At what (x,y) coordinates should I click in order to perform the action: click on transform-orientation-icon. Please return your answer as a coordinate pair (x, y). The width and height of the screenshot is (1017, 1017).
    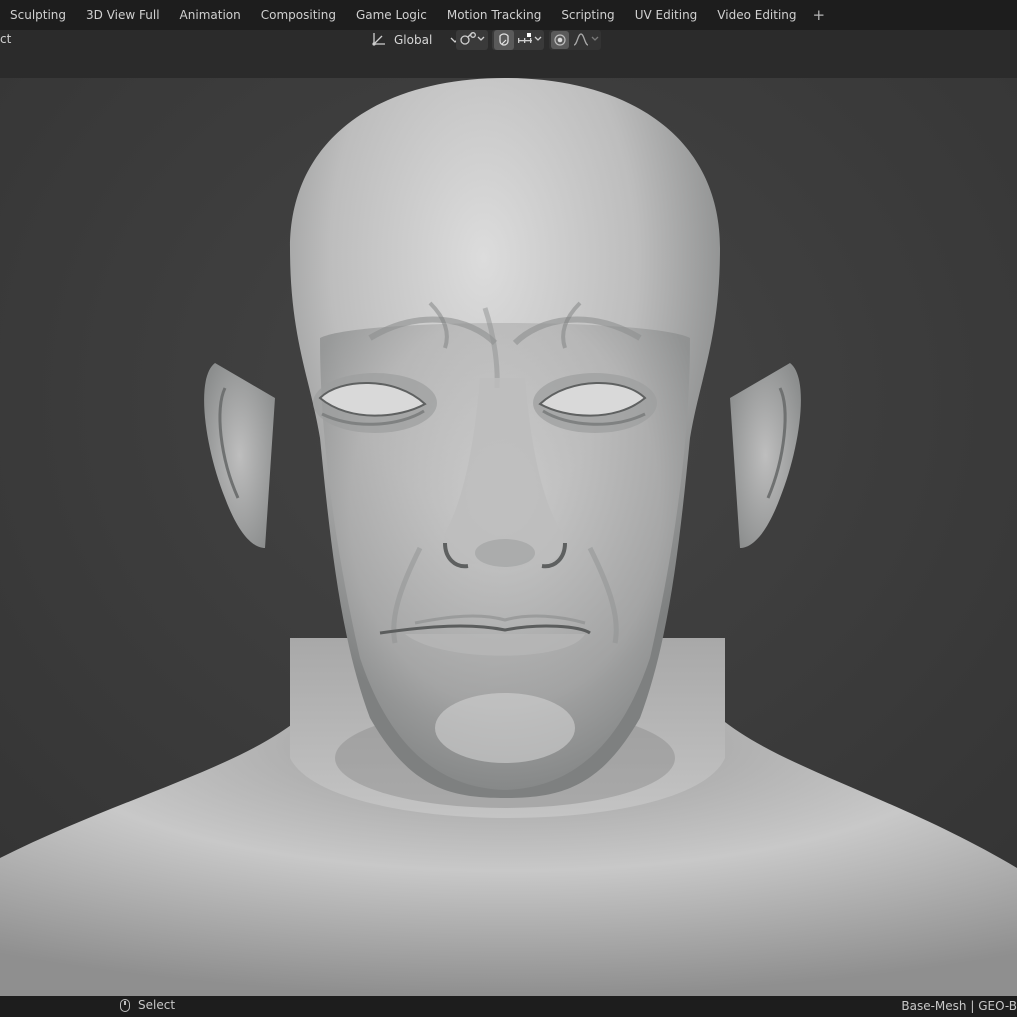
    Looking at the image, I should click on (379, 40).